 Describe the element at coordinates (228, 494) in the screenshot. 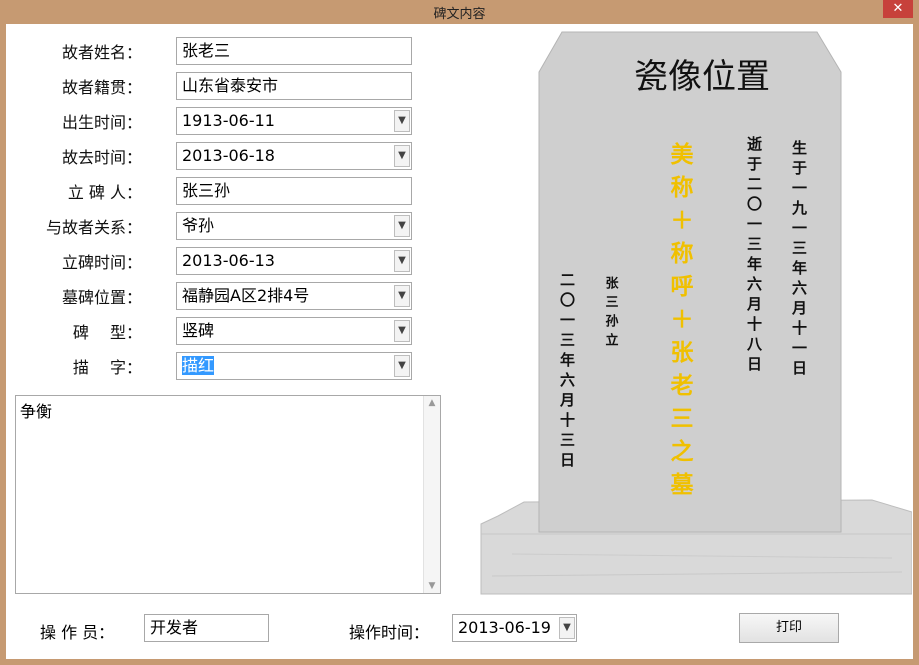

I see `notes-textarea: 争衡 ▲ ▼` at that location.